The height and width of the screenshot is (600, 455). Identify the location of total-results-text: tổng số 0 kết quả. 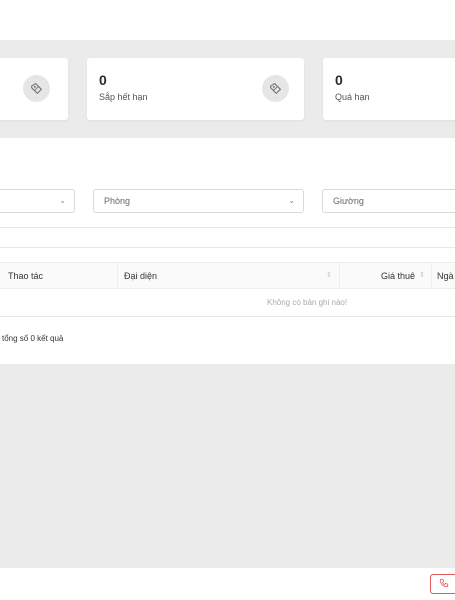
(33, 338).